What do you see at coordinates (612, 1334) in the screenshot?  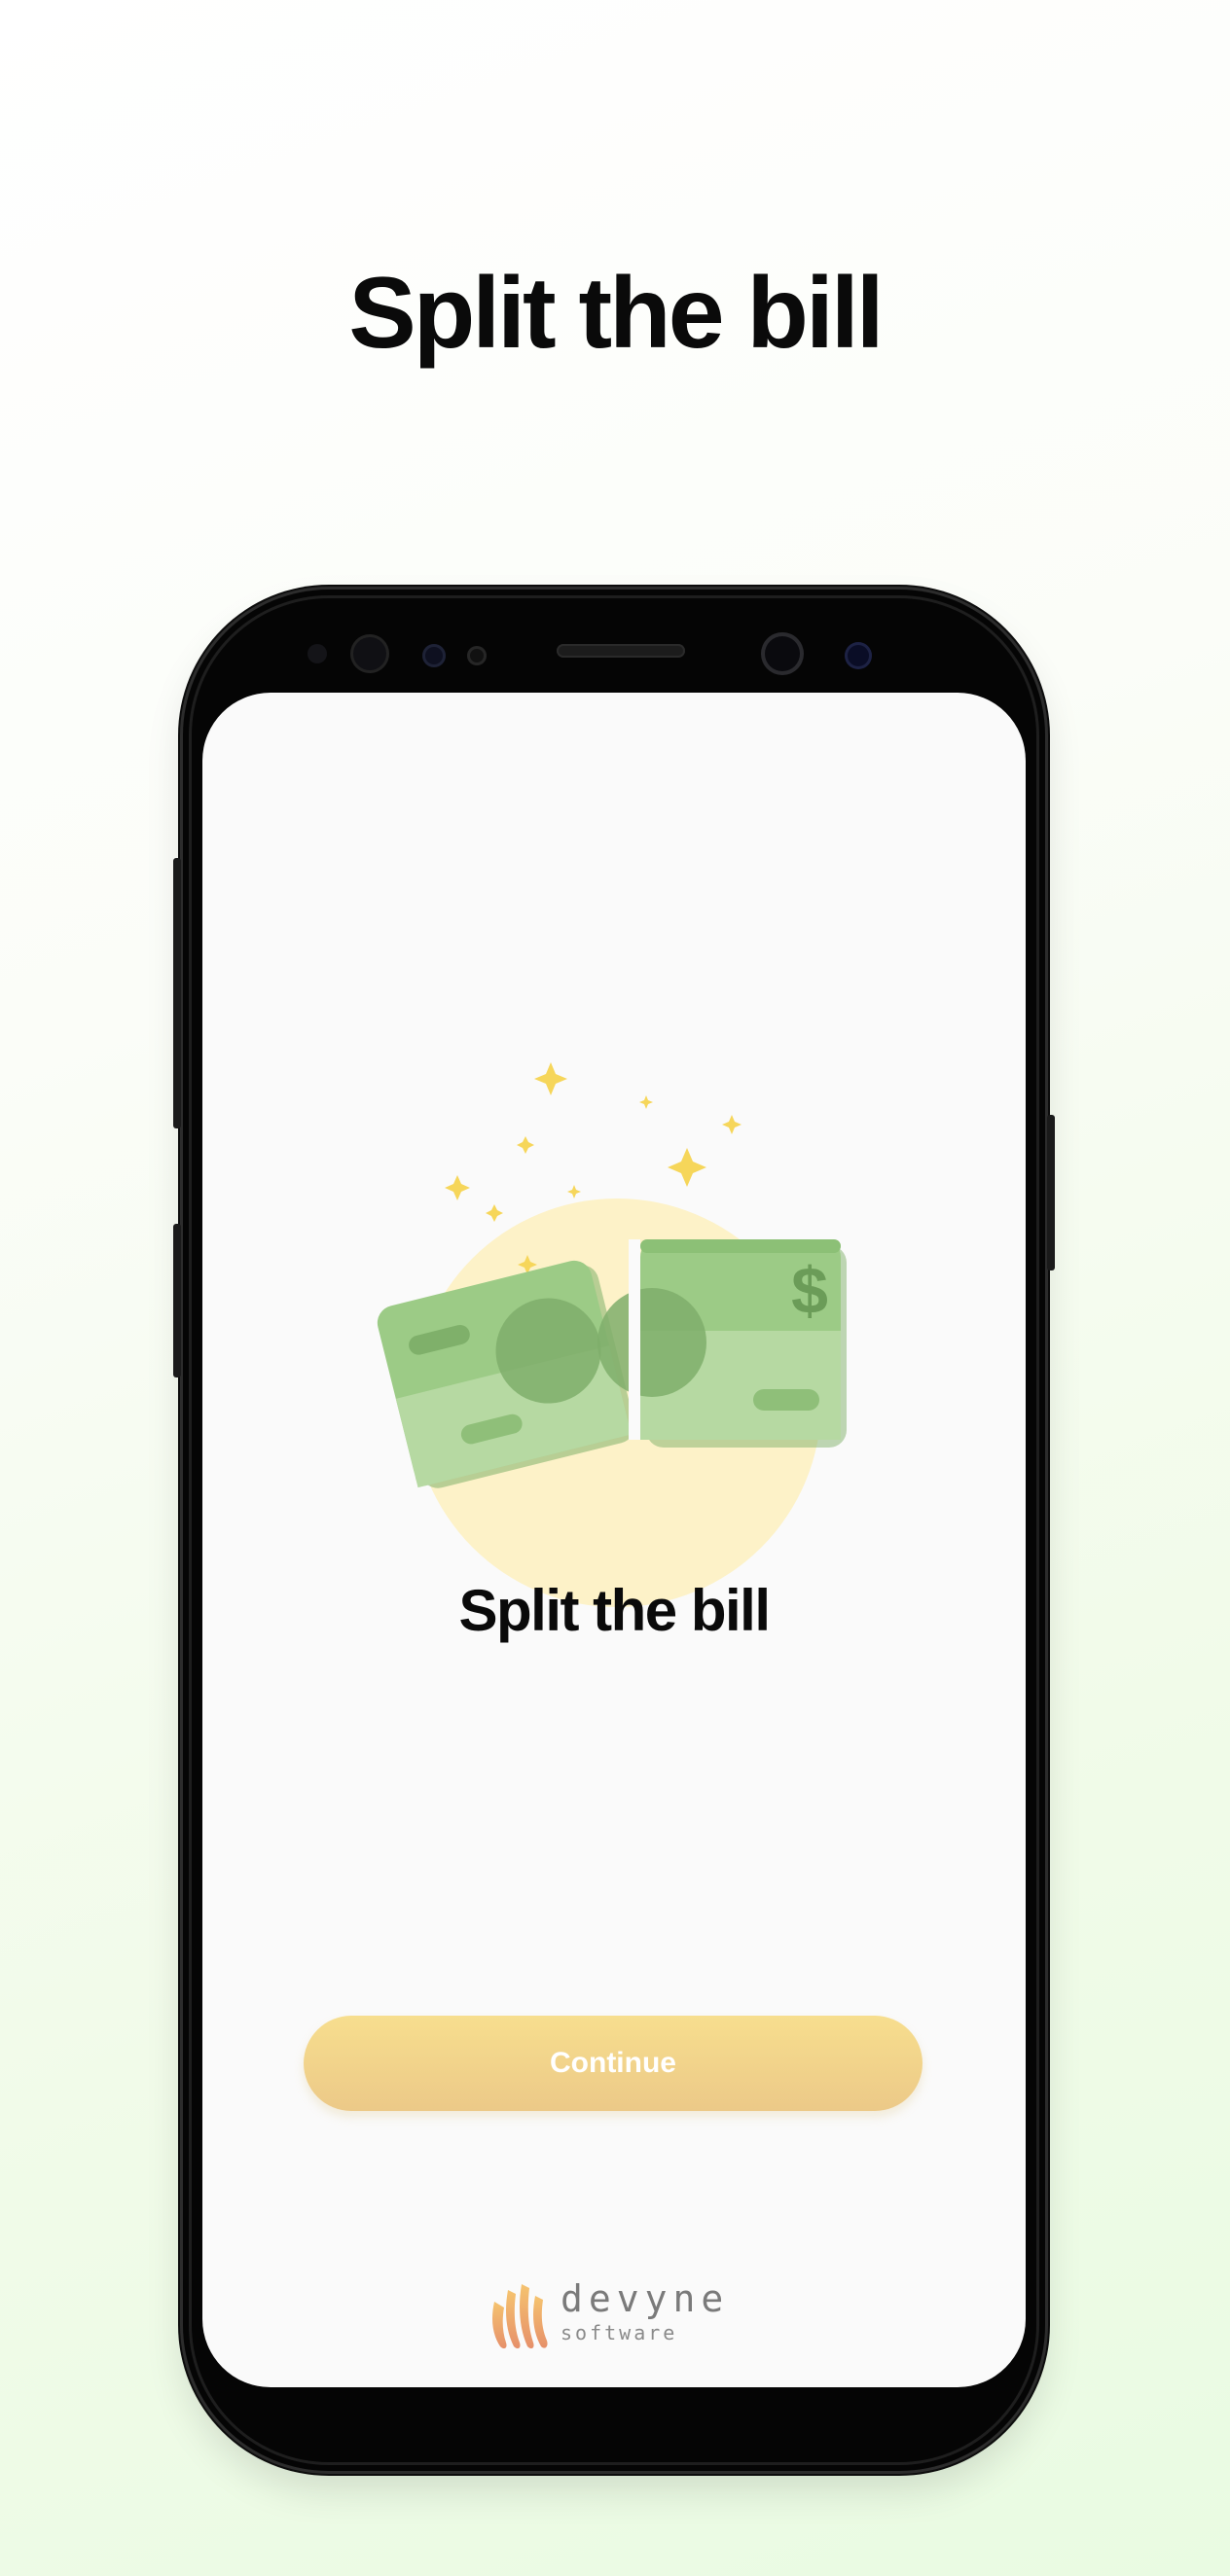 I see `money-split-icon: $` at bounding box center [612, 1334].